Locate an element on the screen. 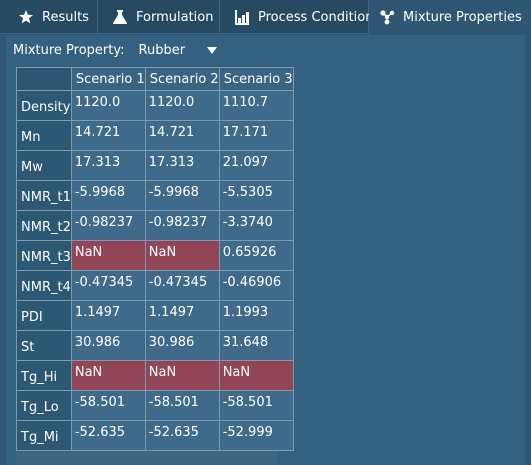 The width and height of the screenshot is (531, 465). tab-mixture-properties: Mixture Properties is located at coordinates (450, 17).